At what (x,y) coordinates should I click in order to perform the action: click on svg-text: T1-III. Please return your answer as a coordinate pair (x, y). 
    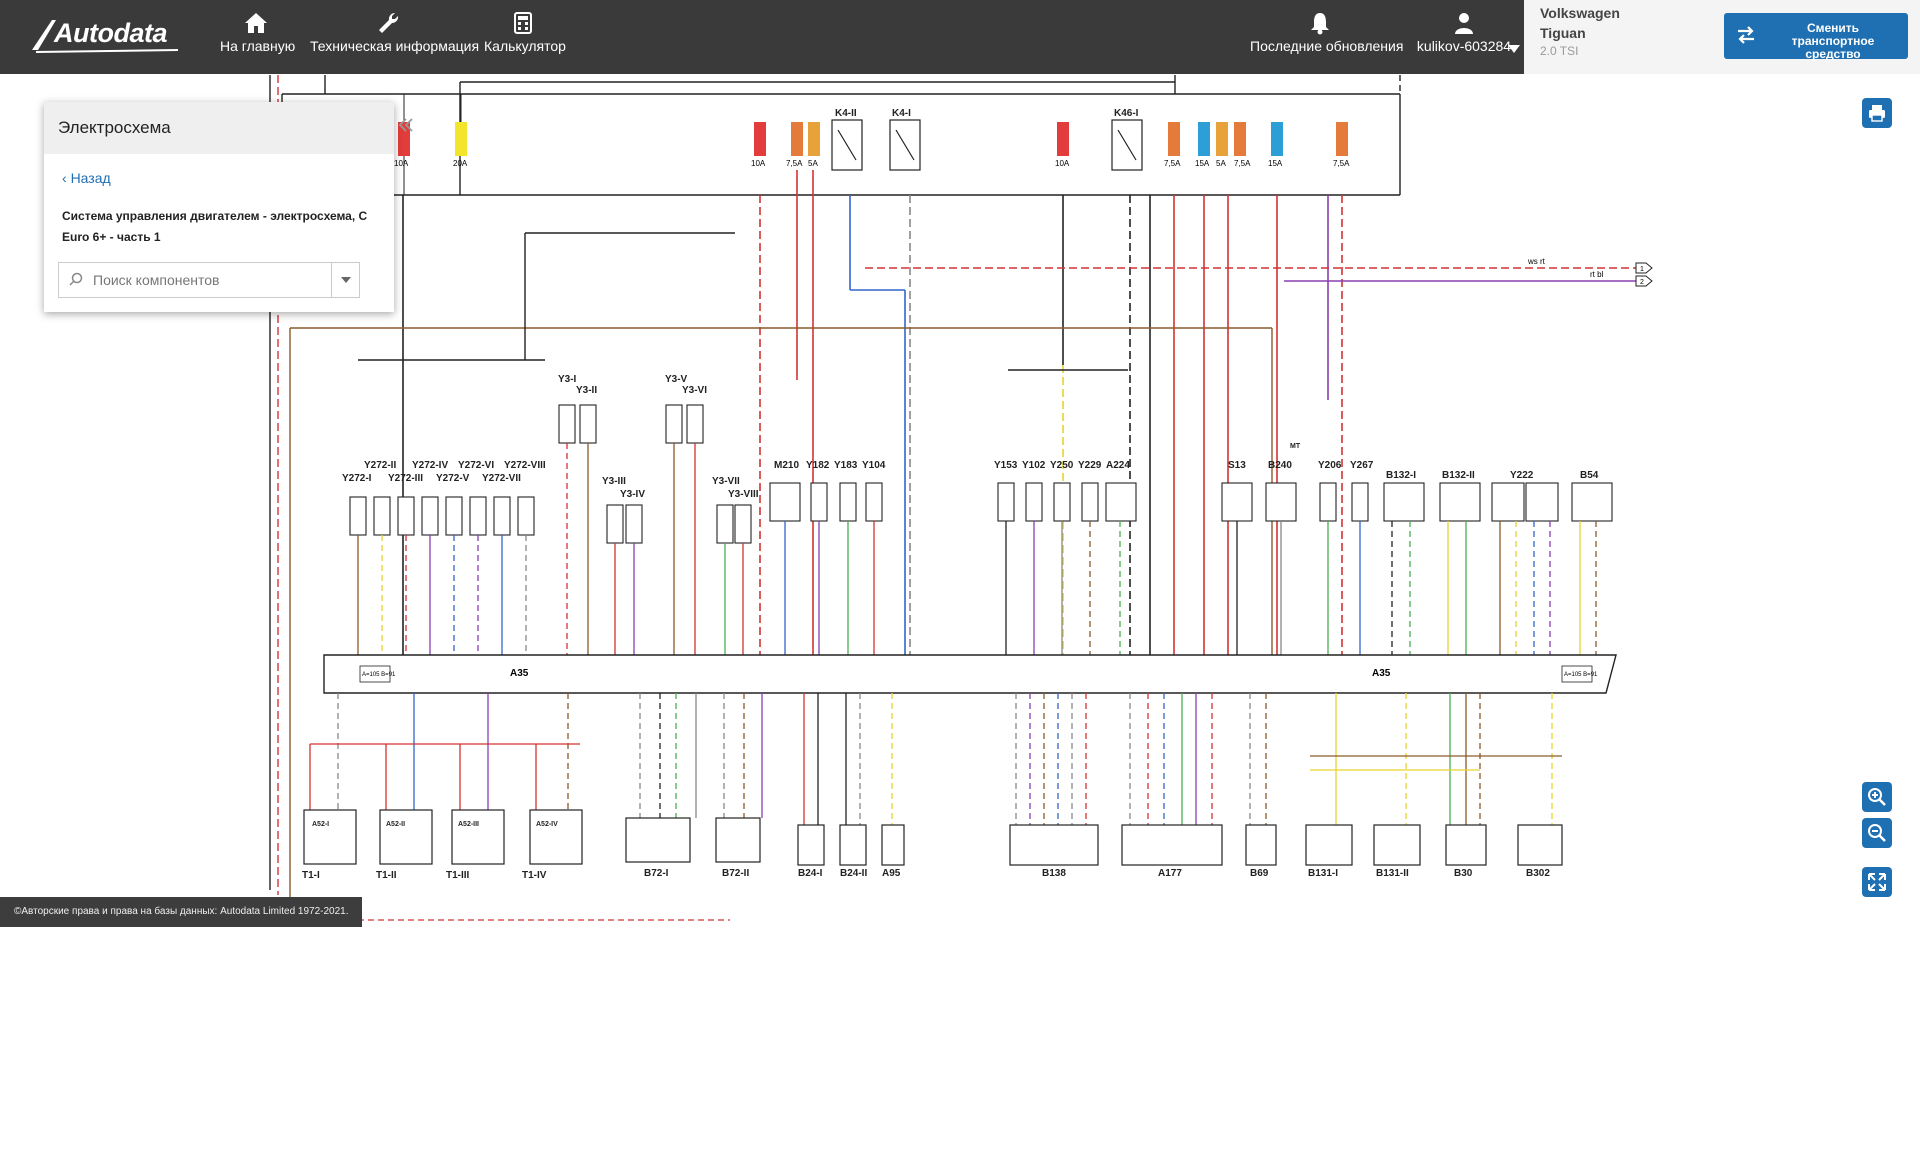
    Looking at the image, I should click on (458, 875).